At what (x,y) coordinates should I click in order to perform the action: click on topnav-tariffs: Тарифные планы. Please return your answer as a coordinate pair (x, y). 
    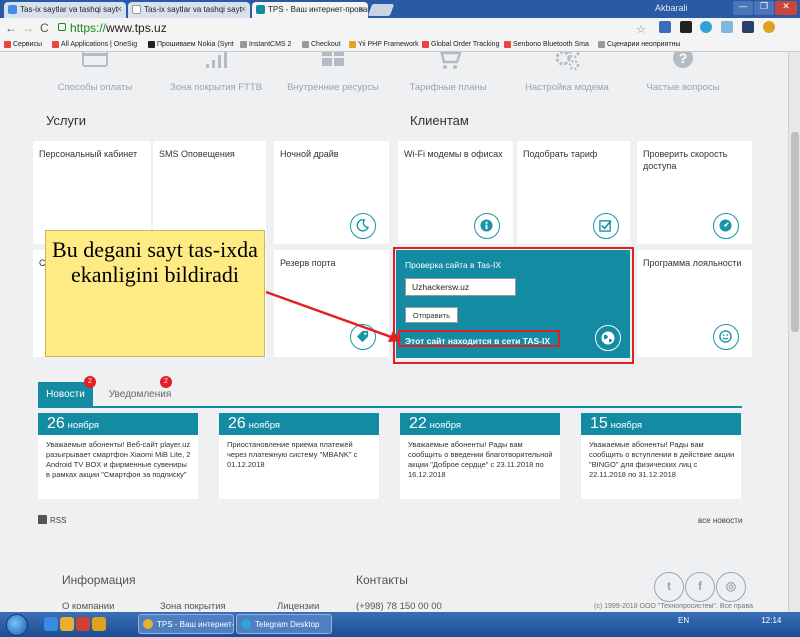
    Looking at the image, I should click on (448, 72).